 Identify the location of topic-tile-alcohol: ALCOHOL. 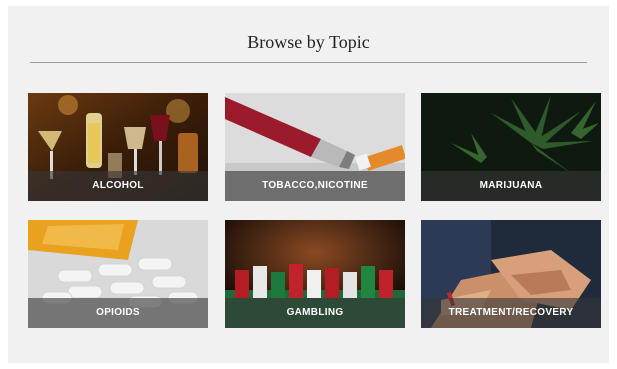
(118, 147).